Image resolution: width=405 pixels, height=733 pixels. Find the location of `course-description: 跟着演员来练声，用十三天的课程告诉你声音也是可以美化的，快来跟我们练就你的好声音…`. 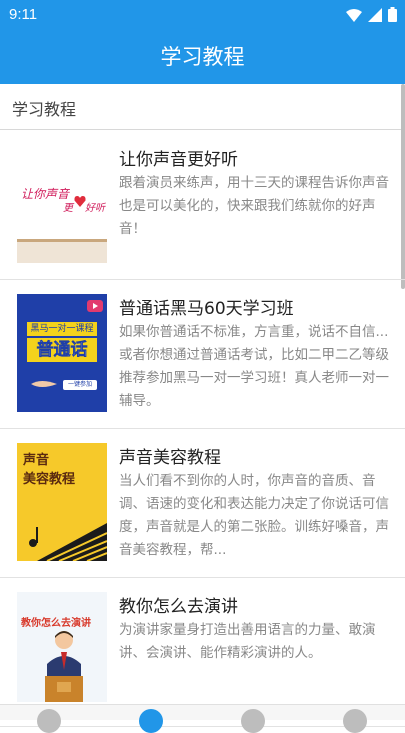

course-description: 跟着演员来练声，用十三天的课程告诉你声音也是可以美化的，快来跟我们练就你的好声音… is located at coordinates (254, 206).